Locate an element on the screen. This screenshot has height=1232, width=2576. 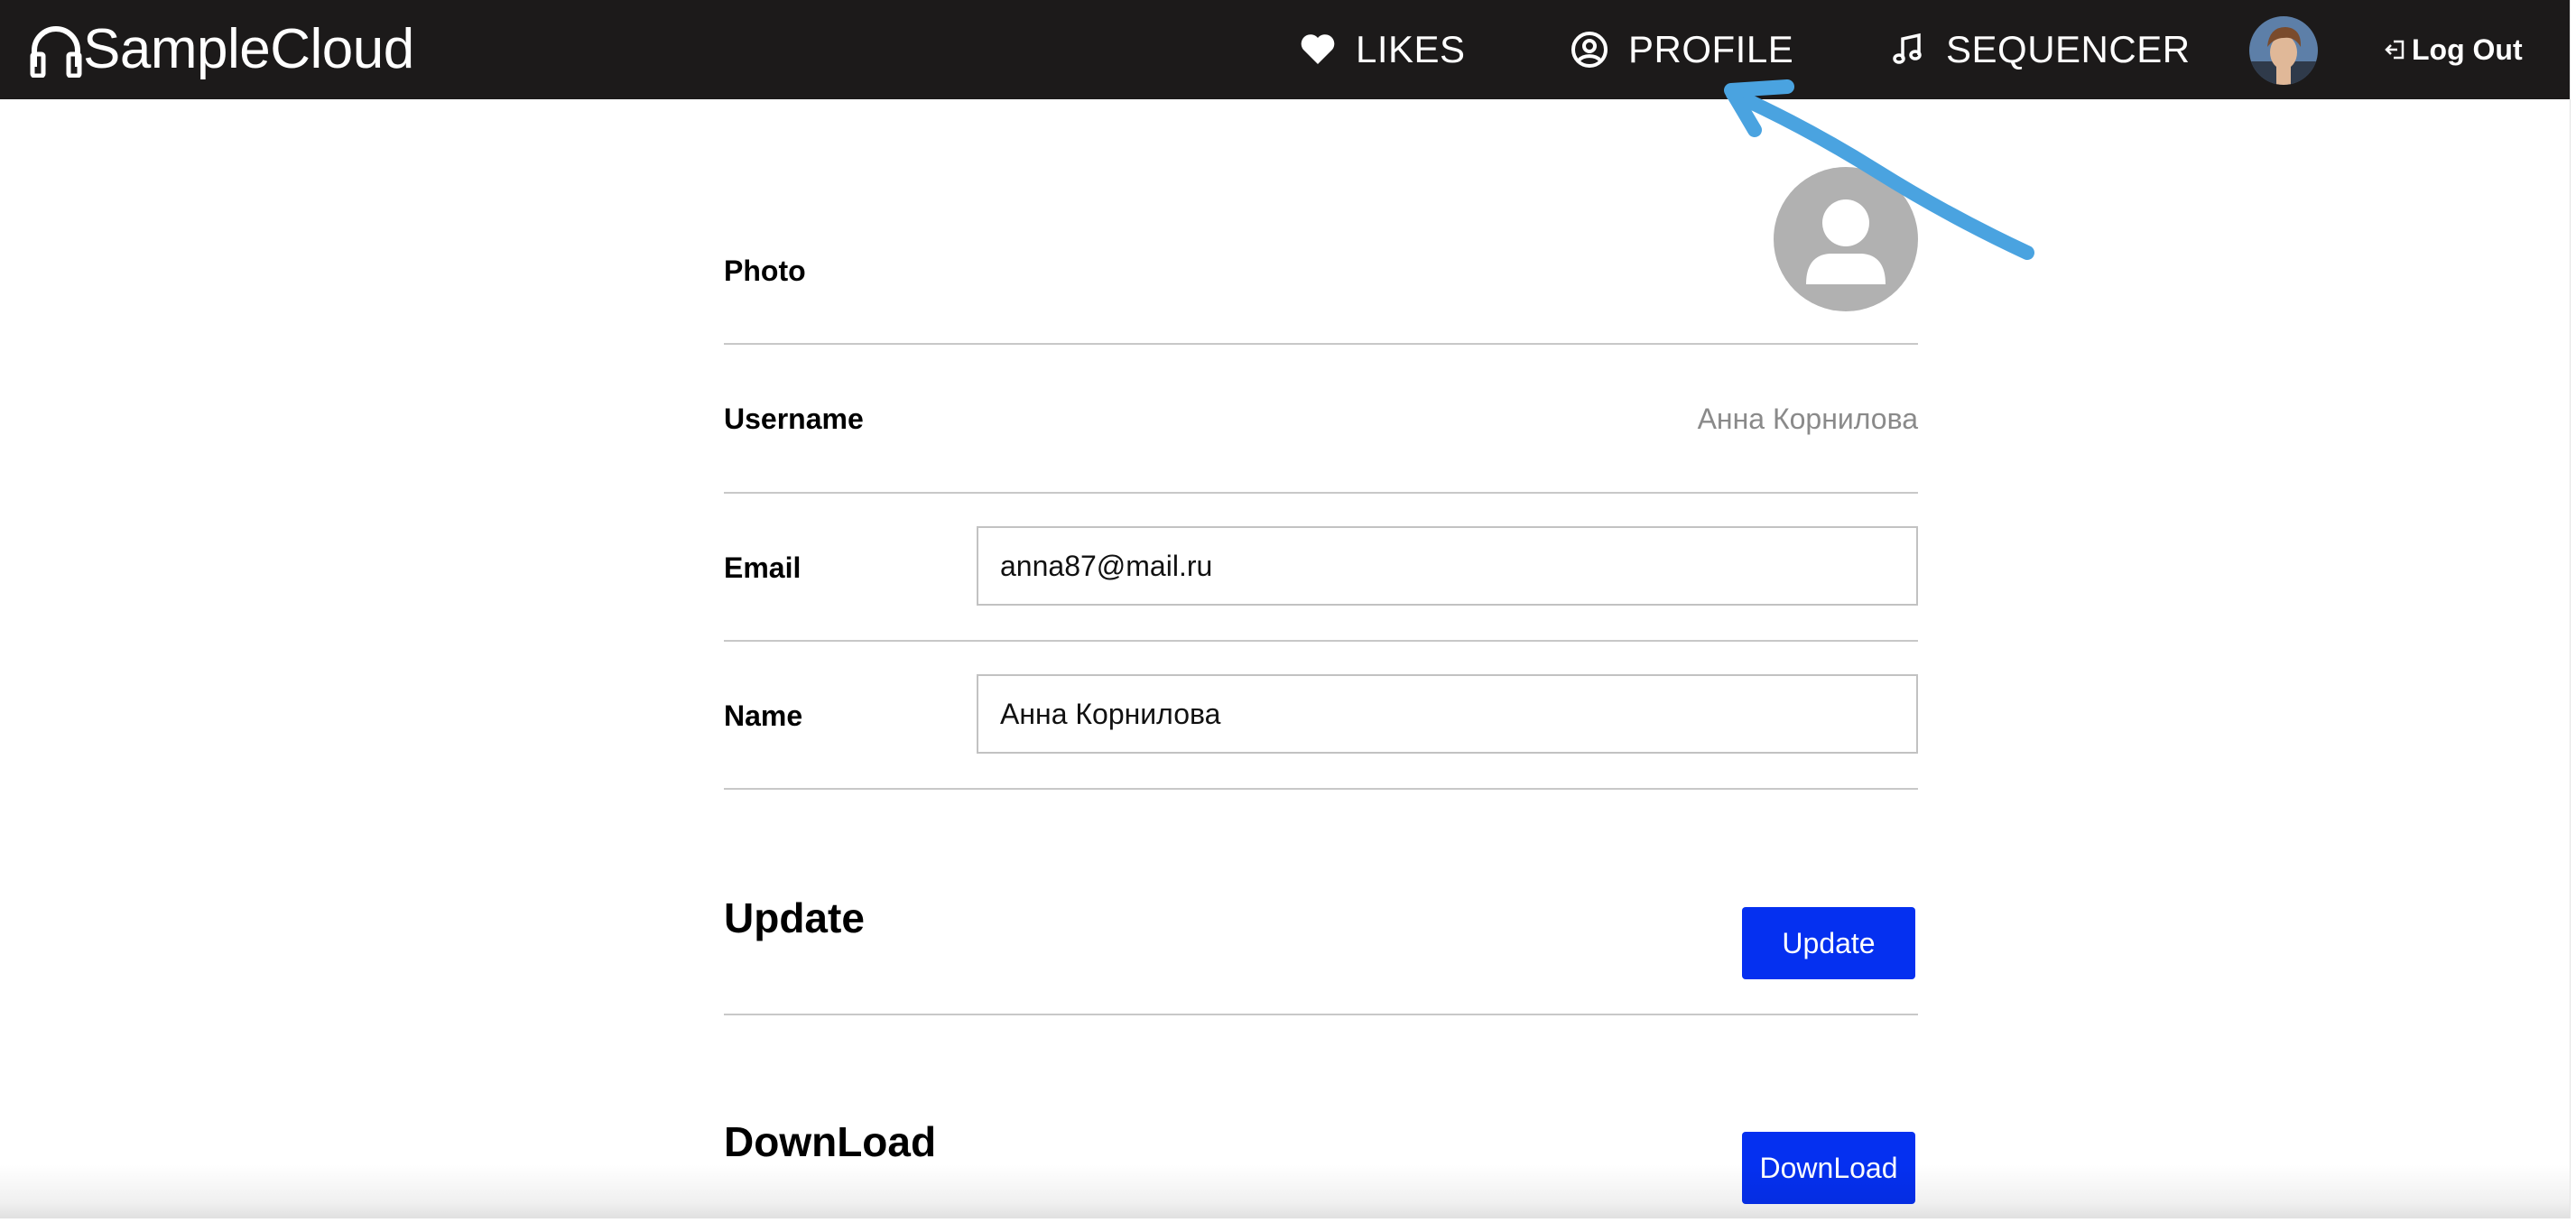
window-edge is located at coordinates (2573, 609).